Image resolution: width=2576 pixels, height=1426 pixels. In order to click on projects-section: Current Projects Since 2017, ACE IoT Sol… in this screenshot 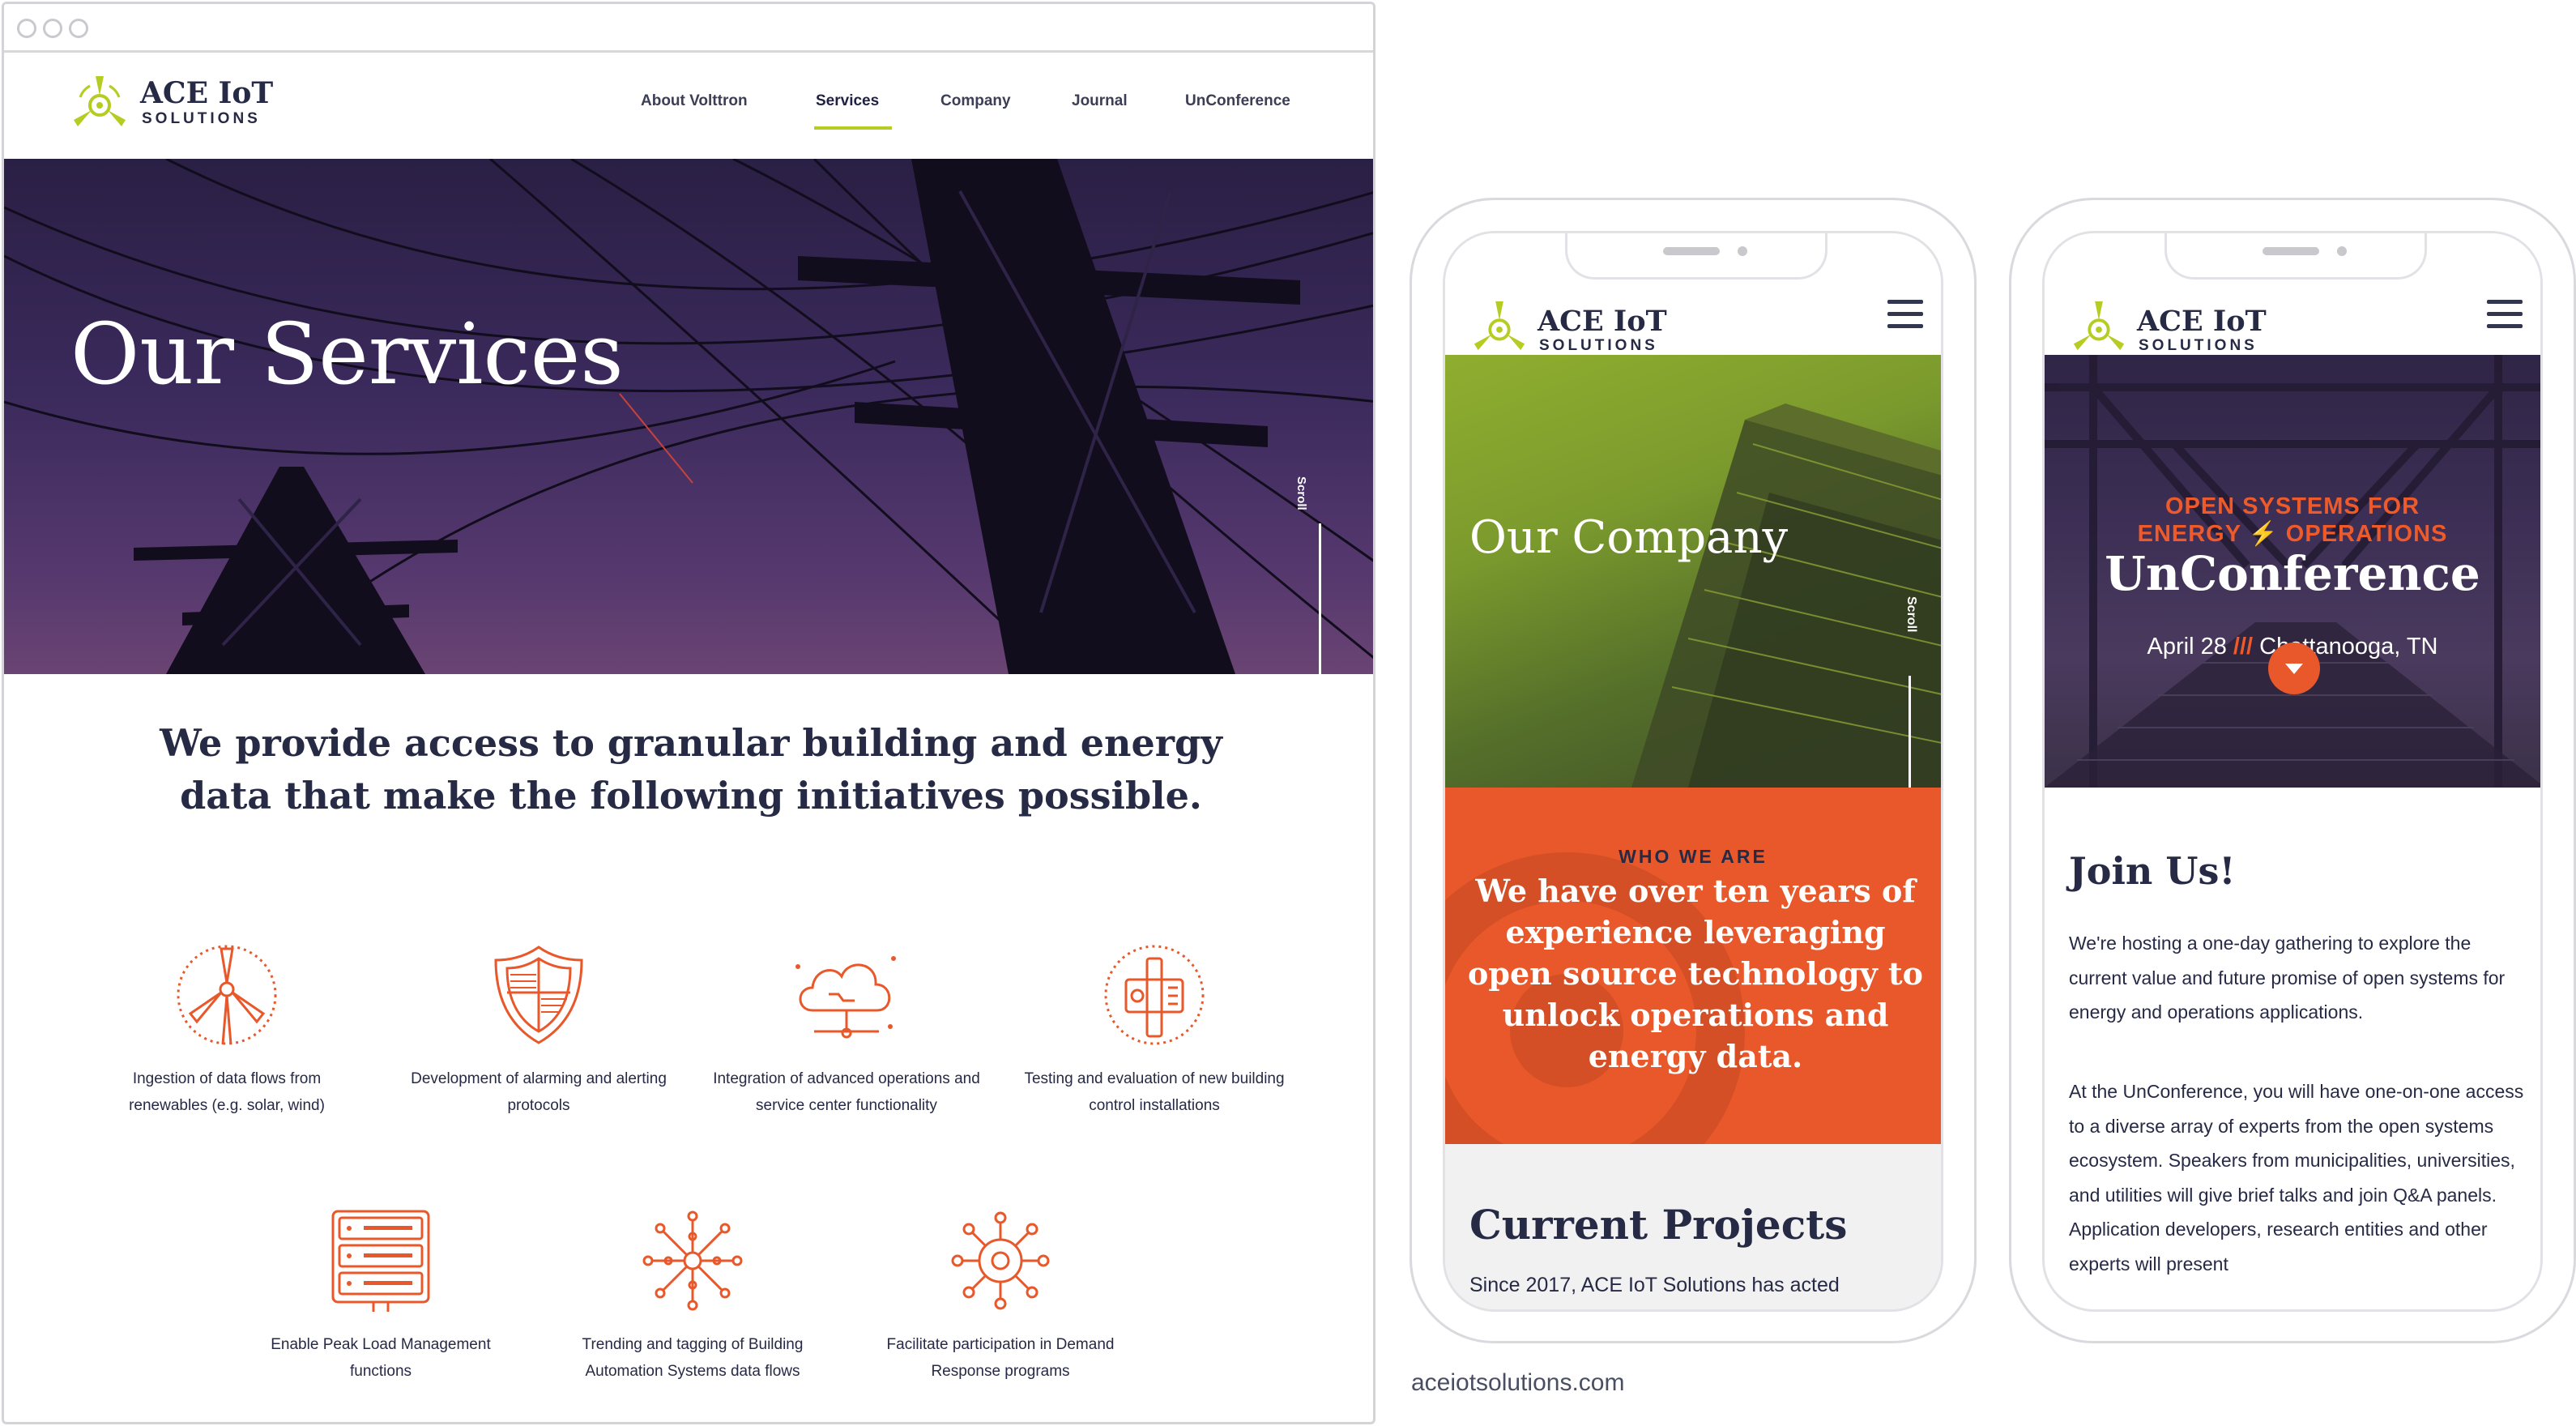, I will do `click(1693, 1226)`.